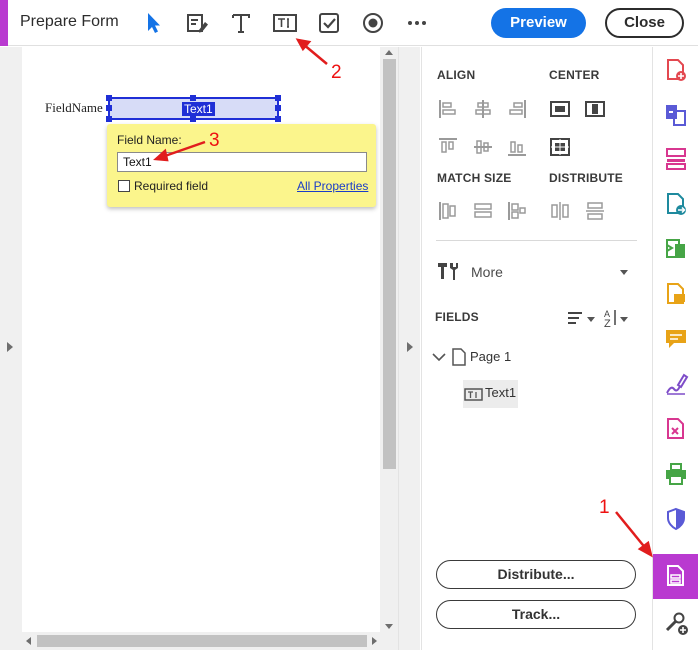 The height and width of the screenshot is (650, 698). I want to click on align-top-icon, so click(448, 147).